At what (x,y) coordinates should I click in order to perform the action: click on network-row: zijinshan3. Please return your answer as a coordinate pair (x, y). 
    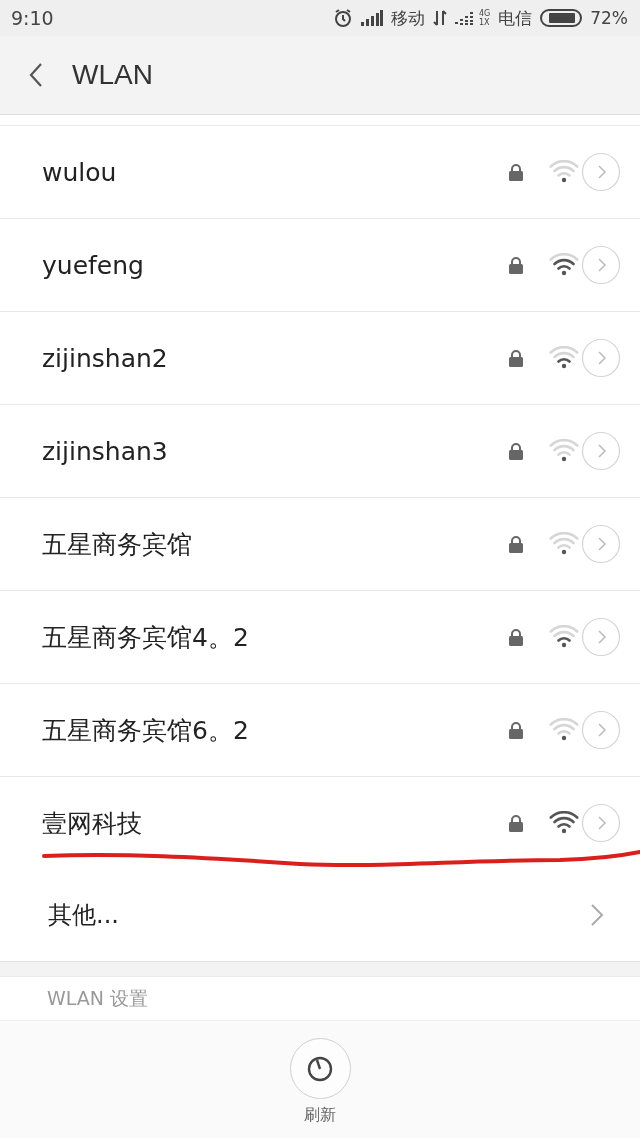
    Looking at the image, I should click on (320, 451).